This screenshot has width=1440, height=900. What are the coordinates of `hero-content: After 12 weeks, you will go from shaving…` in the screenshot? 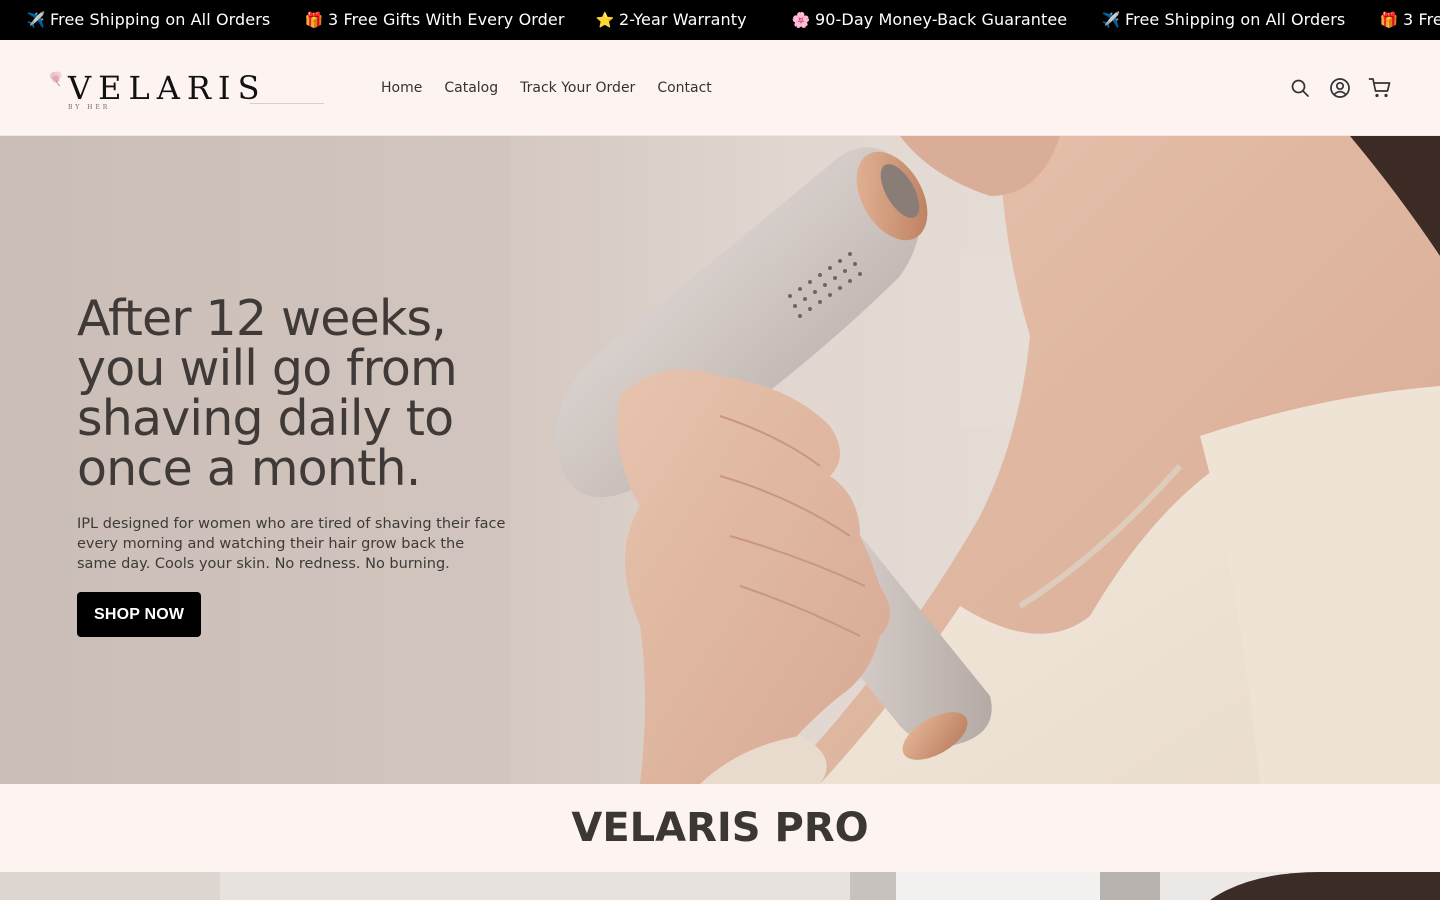 It's located at (297, 465).